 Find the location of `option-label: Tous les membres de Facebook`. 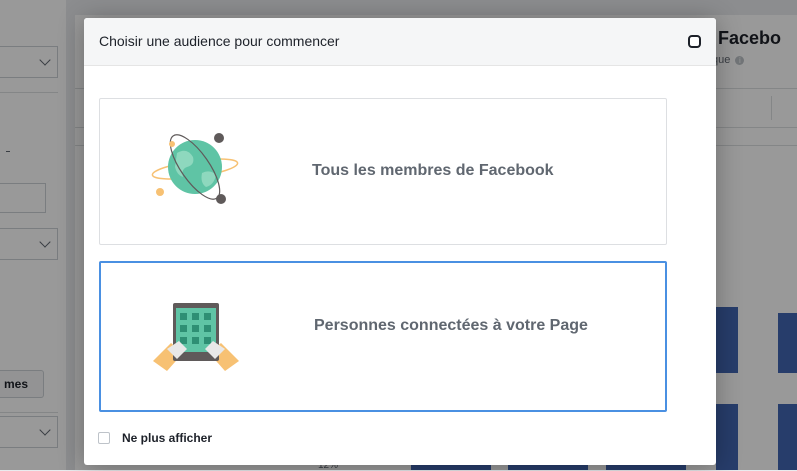

option-label: Tous les membres de Facebook is located at coordinates (433, 170).